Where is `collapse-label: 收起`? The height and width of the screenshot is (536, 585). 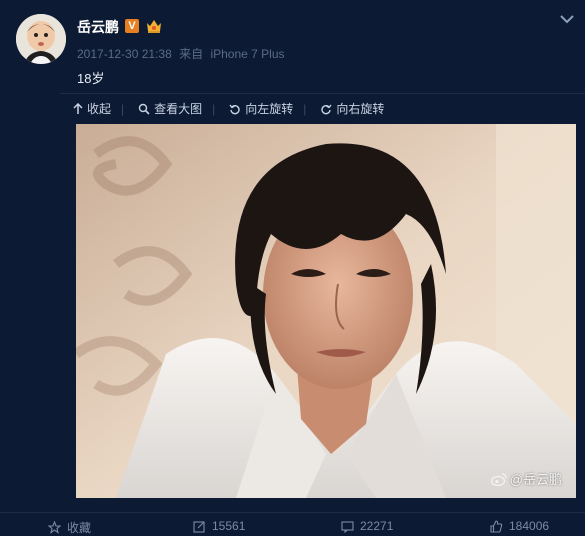
collapse-label: 收起 is located at coordinates (99, 109).